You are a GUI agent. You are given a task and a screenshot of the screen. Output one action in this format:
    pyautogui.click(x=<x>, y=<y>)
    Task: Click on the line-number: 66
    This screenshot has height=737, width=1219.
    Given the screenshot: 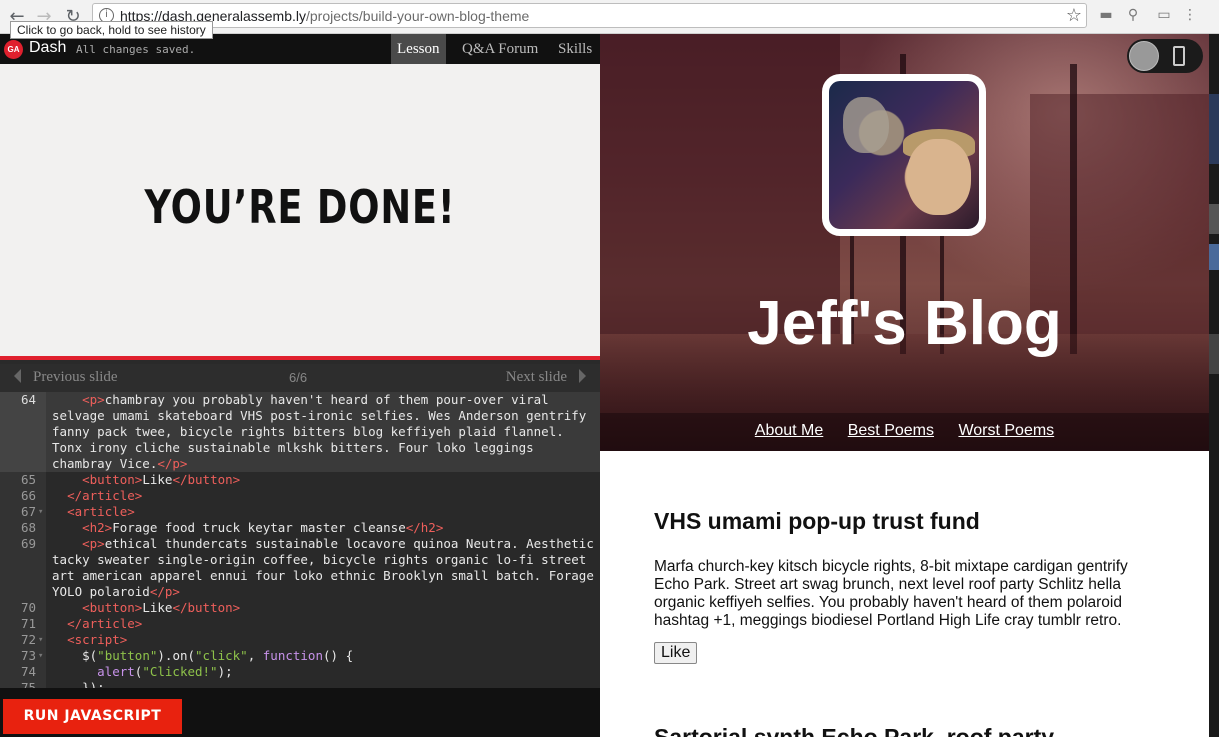 What is the action you would take?
    pyautogui.click(x=23, y=496)
    